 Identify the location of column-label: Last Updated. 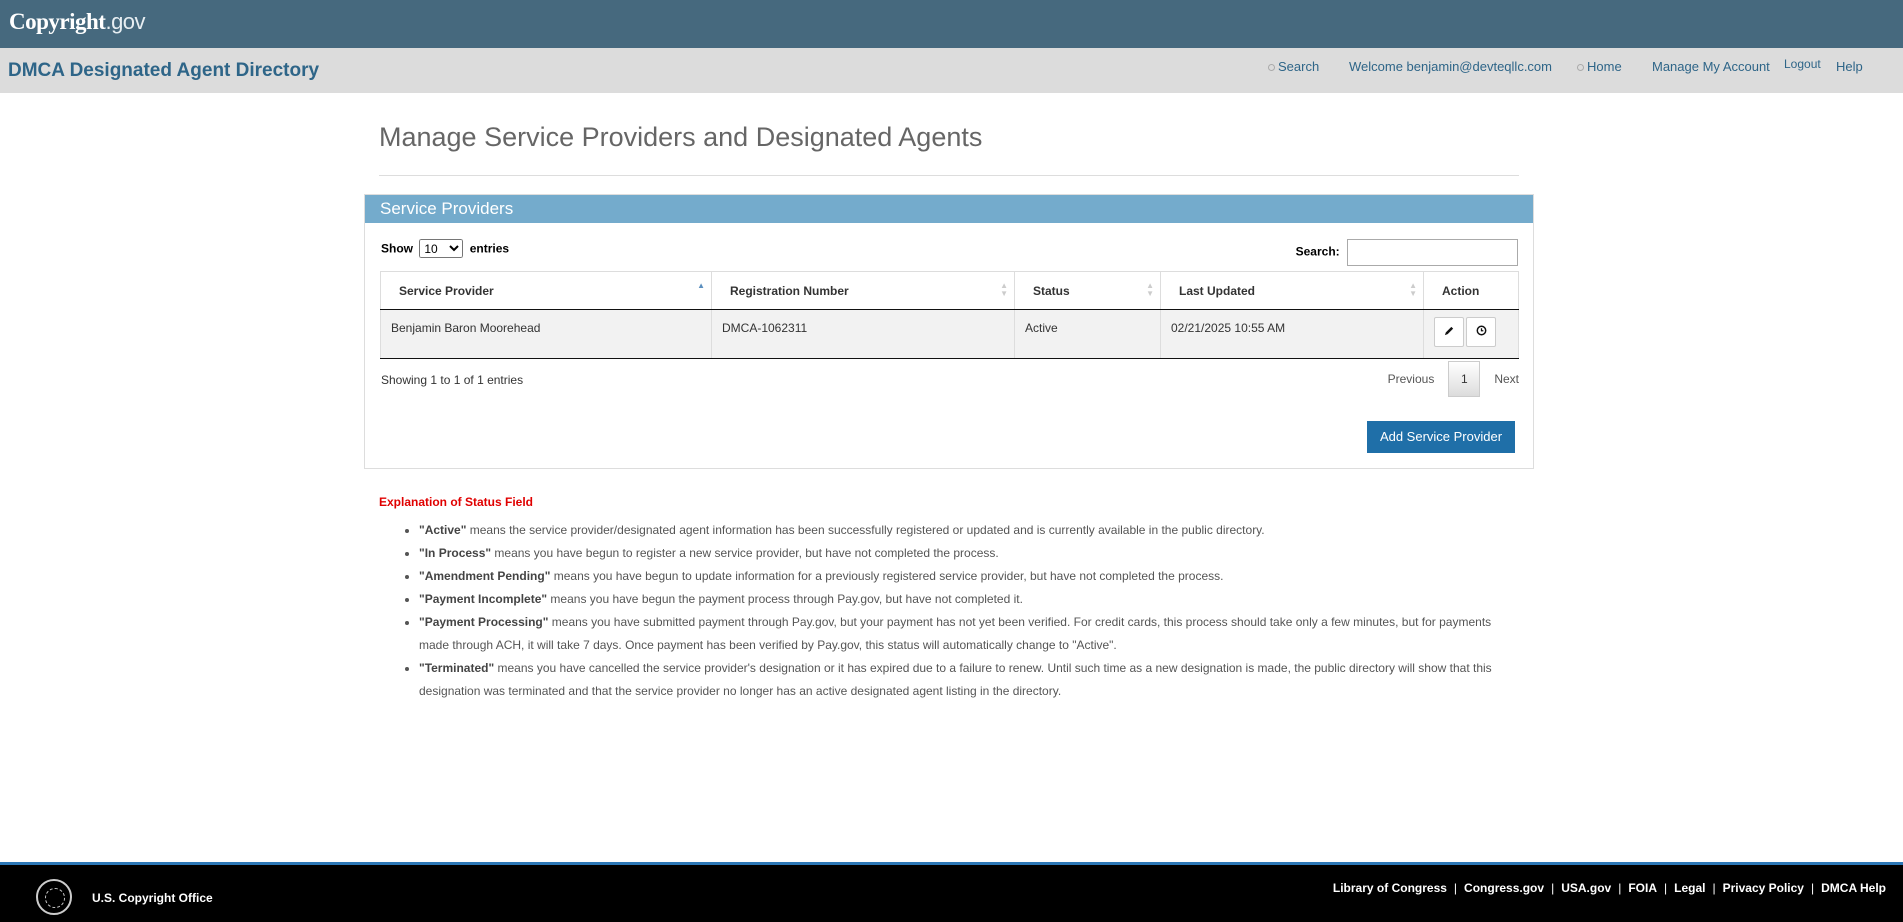
(1217, 290).